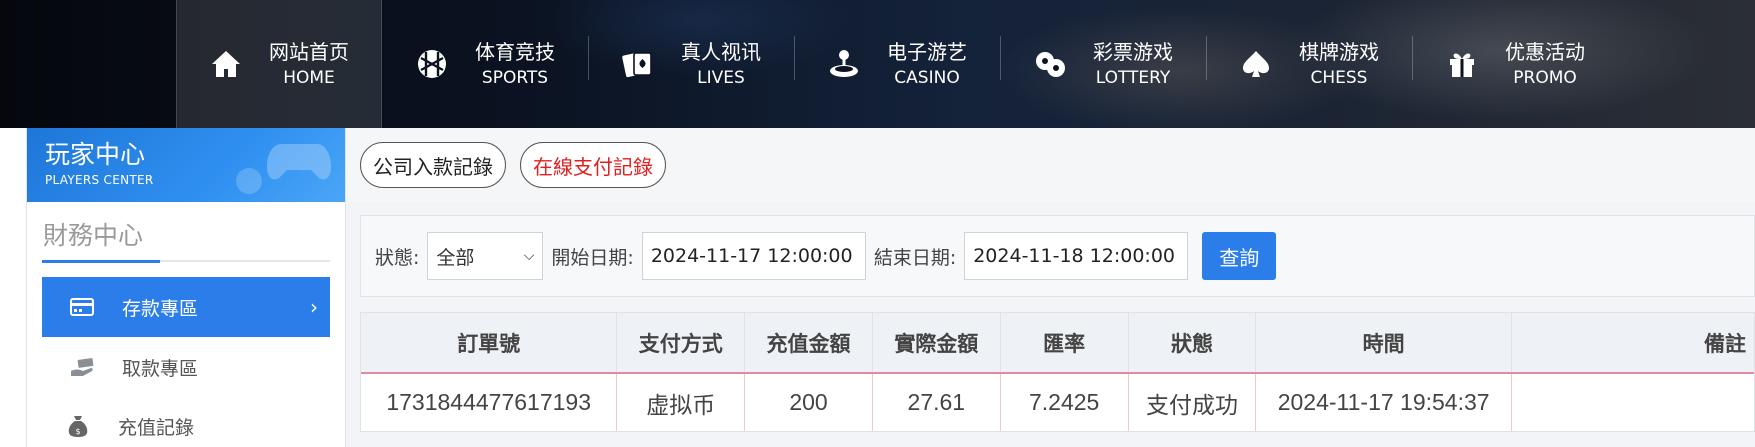  I want to click on controller-icon, so click(249, 183).